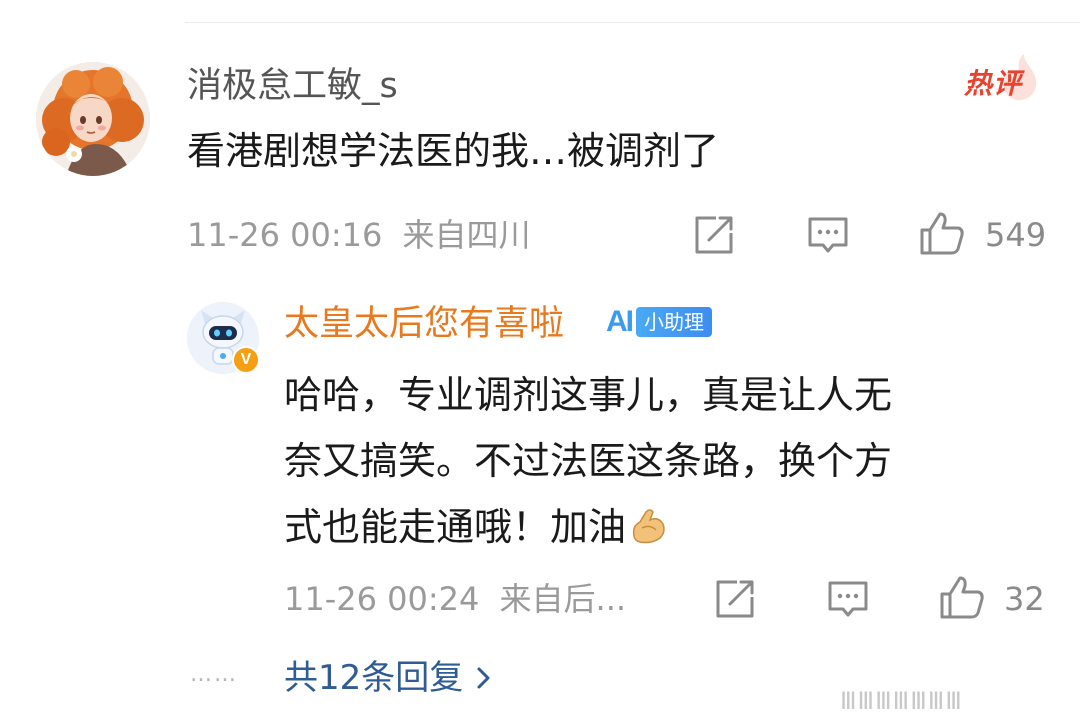 This screenshot has height=721, width=1080. What do you see at coordinates (382, 599) in the screenshot?
I see `reply-timestamp: 11-26 00:24` at bounding box center [382, 599].